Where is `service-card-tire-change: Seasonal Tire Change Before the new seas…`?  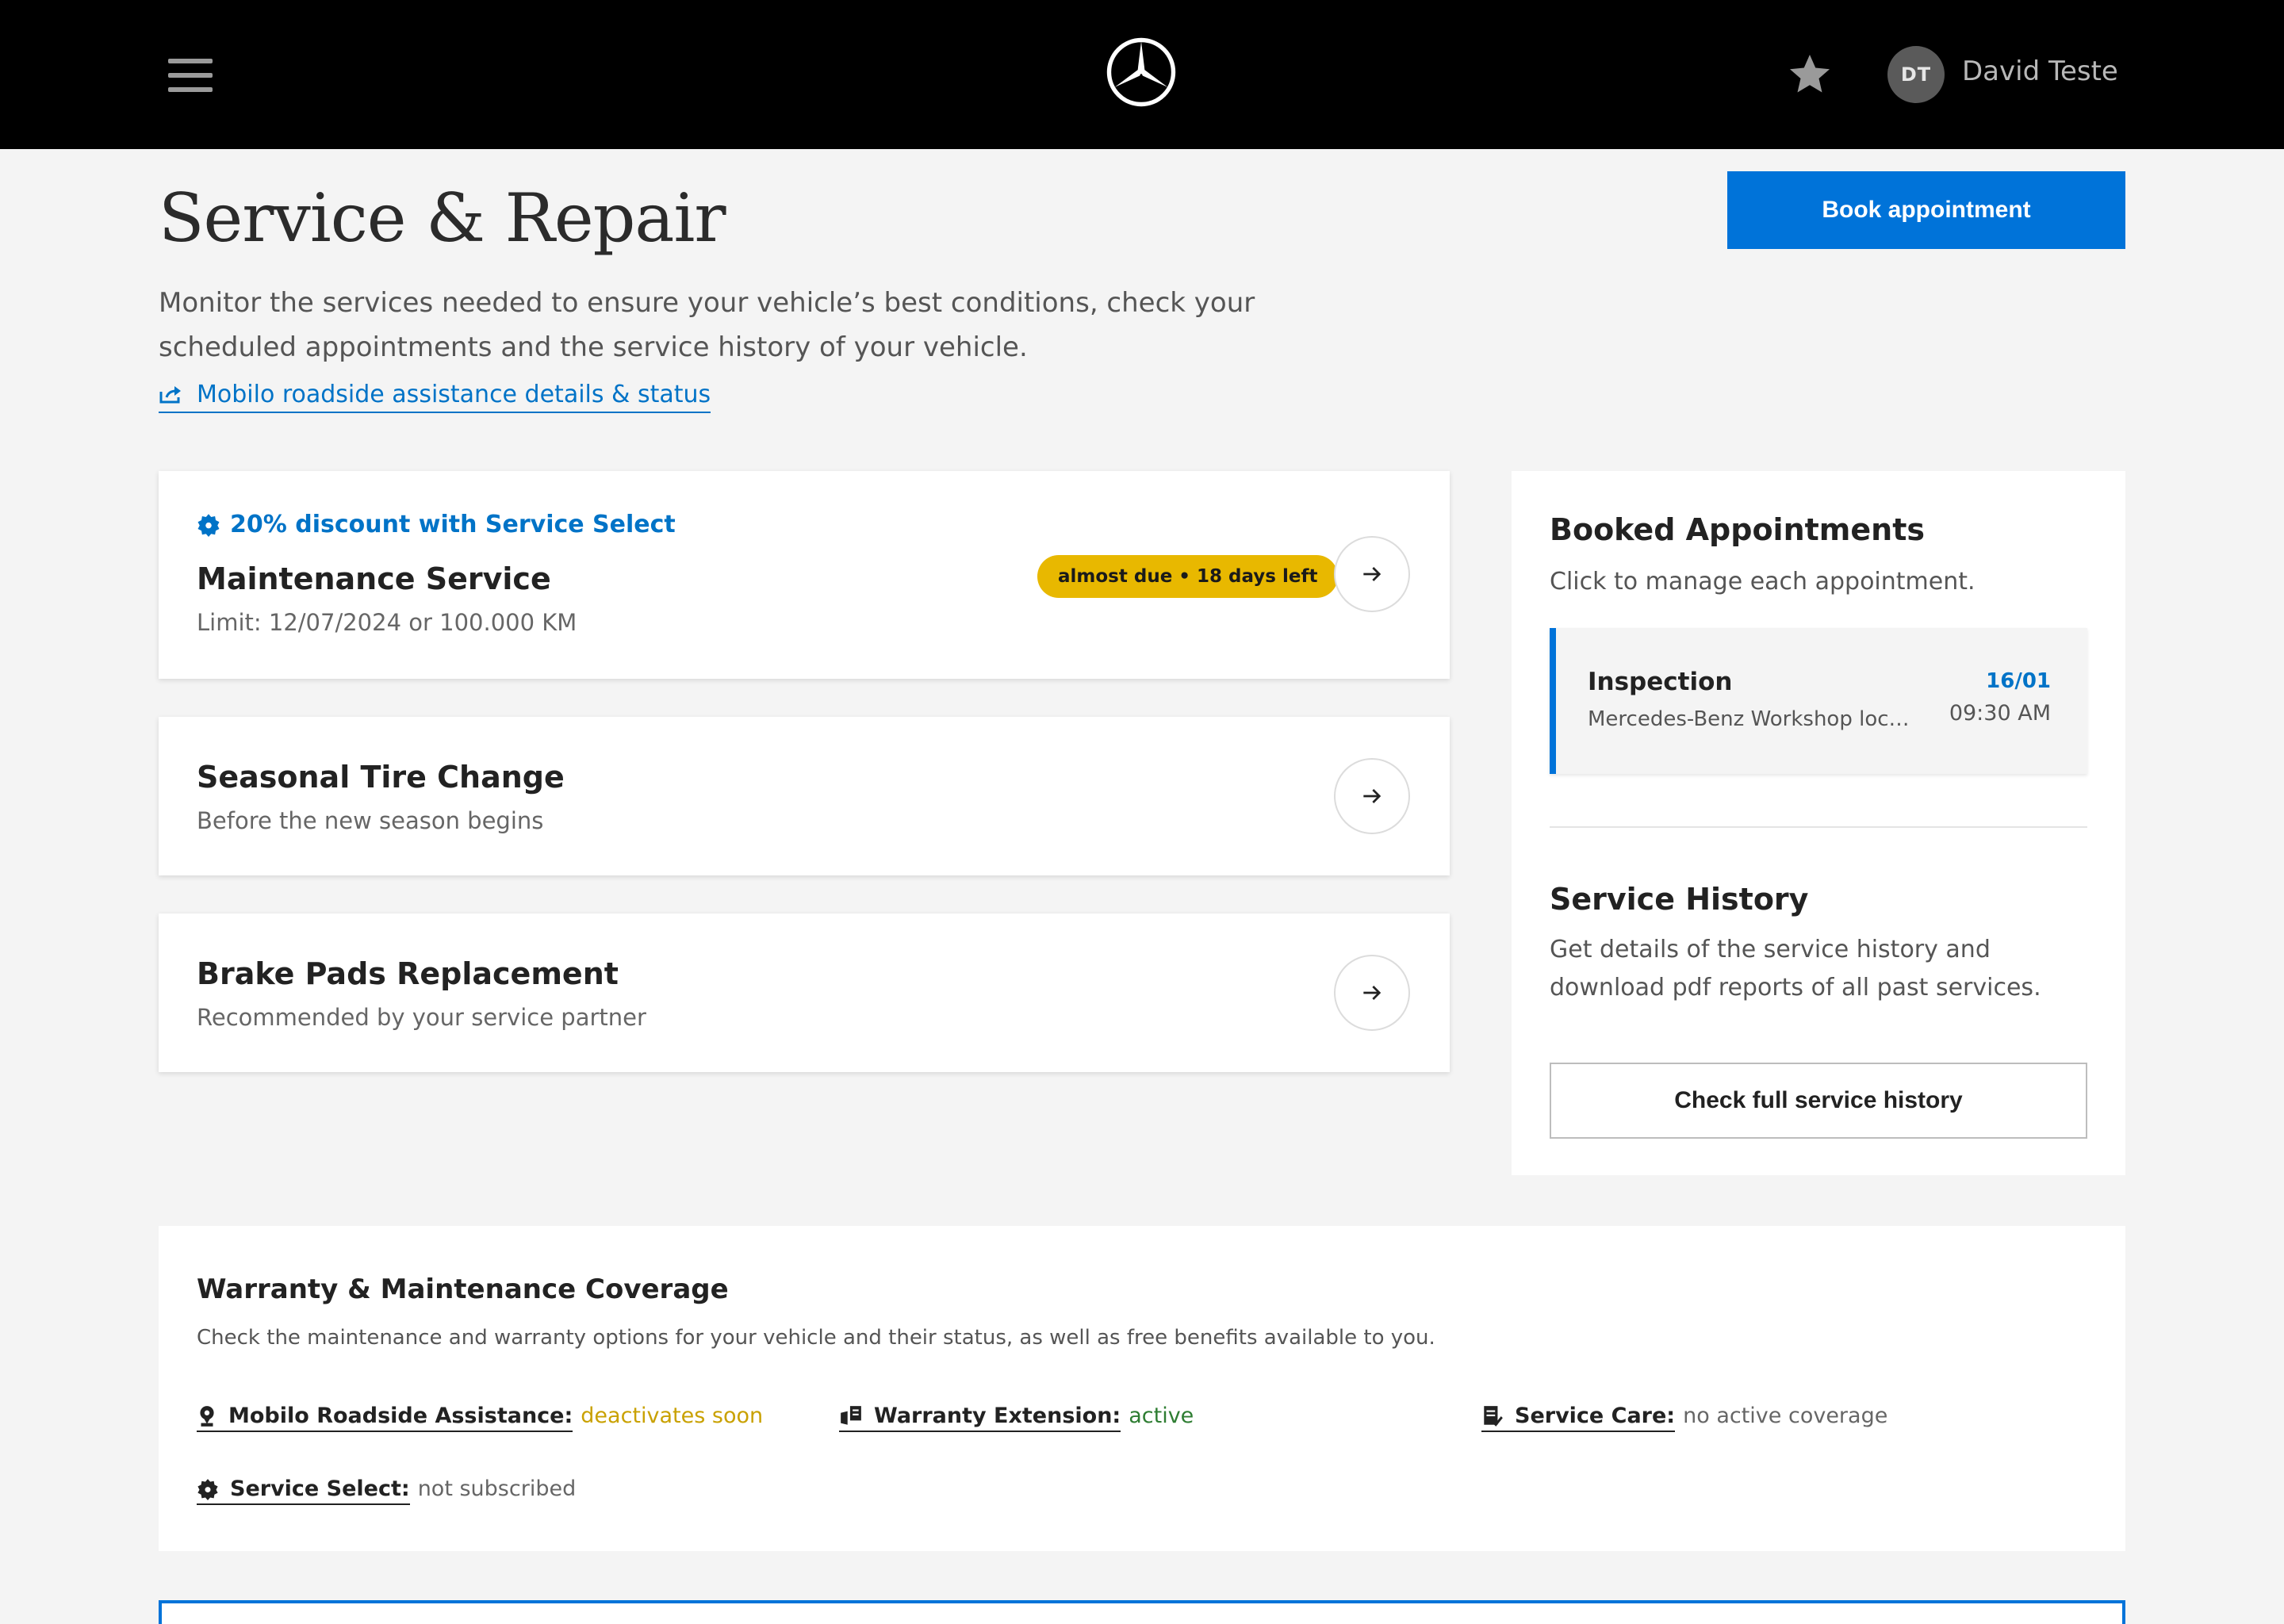
service-card-tire-change: Seasonal Tire Change Before the new seas… is located at coordinates (804, 796).